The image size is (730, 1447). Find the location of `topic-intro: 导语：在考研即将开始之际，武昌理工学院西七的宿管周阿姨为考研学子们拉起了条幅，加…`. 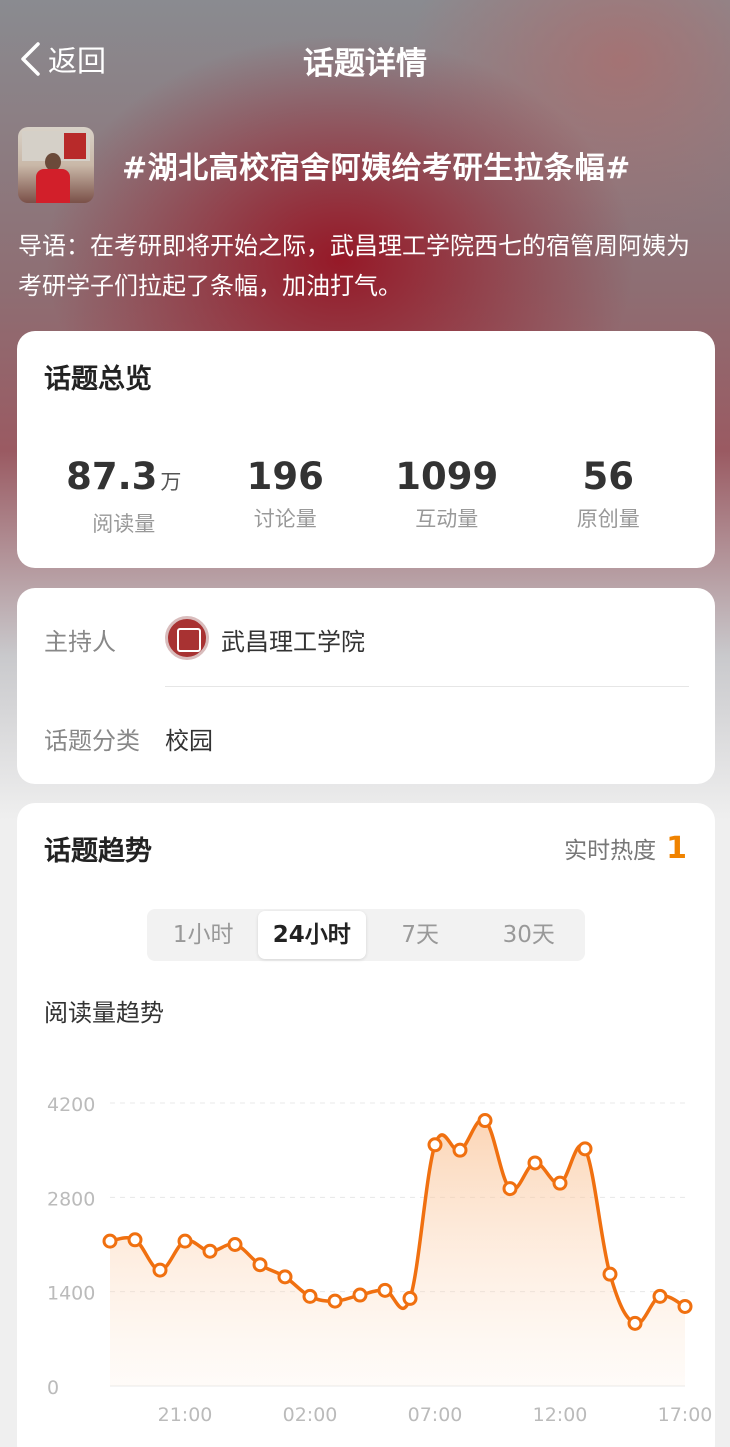

topic-intro: 导语：在考研即将开始之际，武昌理工学院西七的宿管周阿姨为考研学子们拉起了条幅，加… is located at coordinates (354, 266).